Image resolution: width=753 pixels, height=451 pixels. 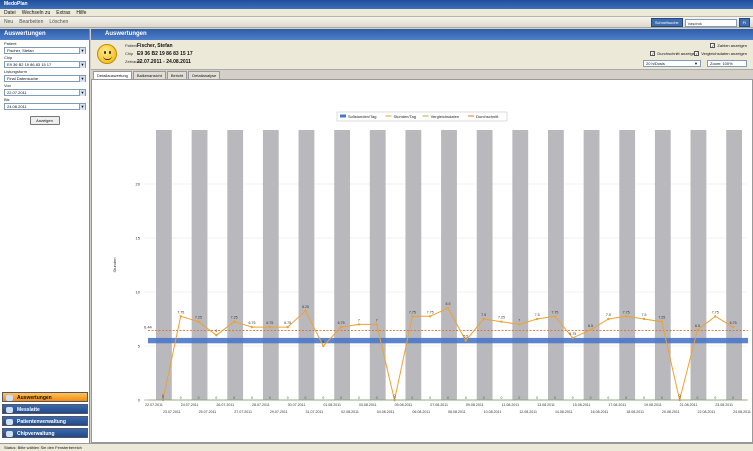 I want to click on x-tick-label: 26.07.2011, so click(x=225, y=405).